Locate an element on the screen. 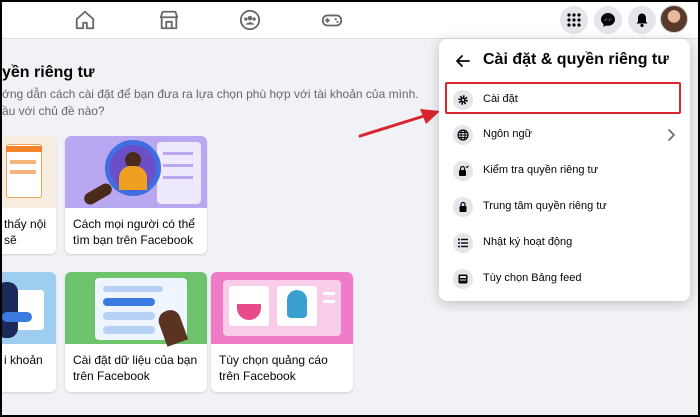 The image size is (700, 417). menu-item-label: Kiểm tra quyền riêng tư is located at coordinates (540, 170).